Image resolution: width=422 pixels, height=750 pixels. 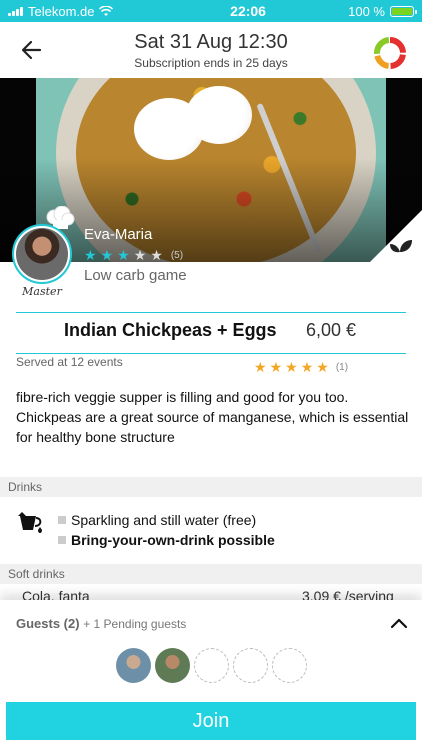 What do you see at coordinates (211, 574) in the screenshot?
I see `soft-drinks-heading: Soft drinks` at bounding box center [211, 574].